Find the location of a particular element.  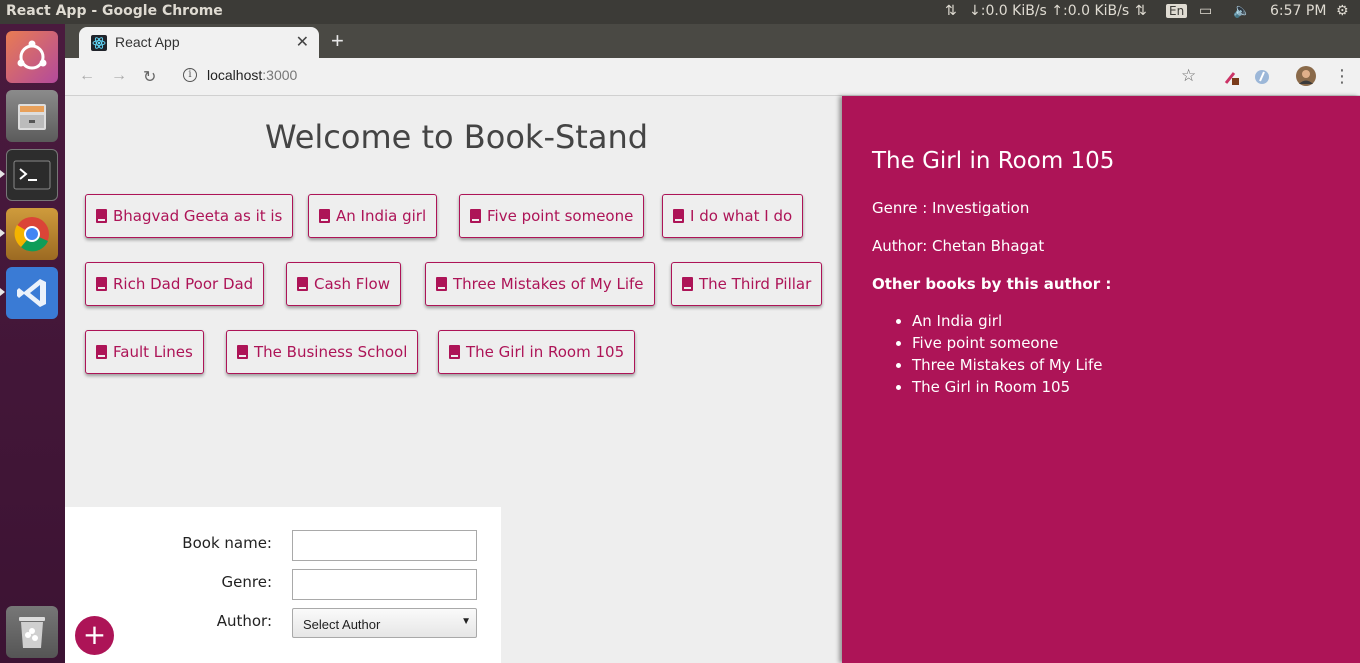

detail-genre: Genre : Investigation is located at coordinates (951, 208).